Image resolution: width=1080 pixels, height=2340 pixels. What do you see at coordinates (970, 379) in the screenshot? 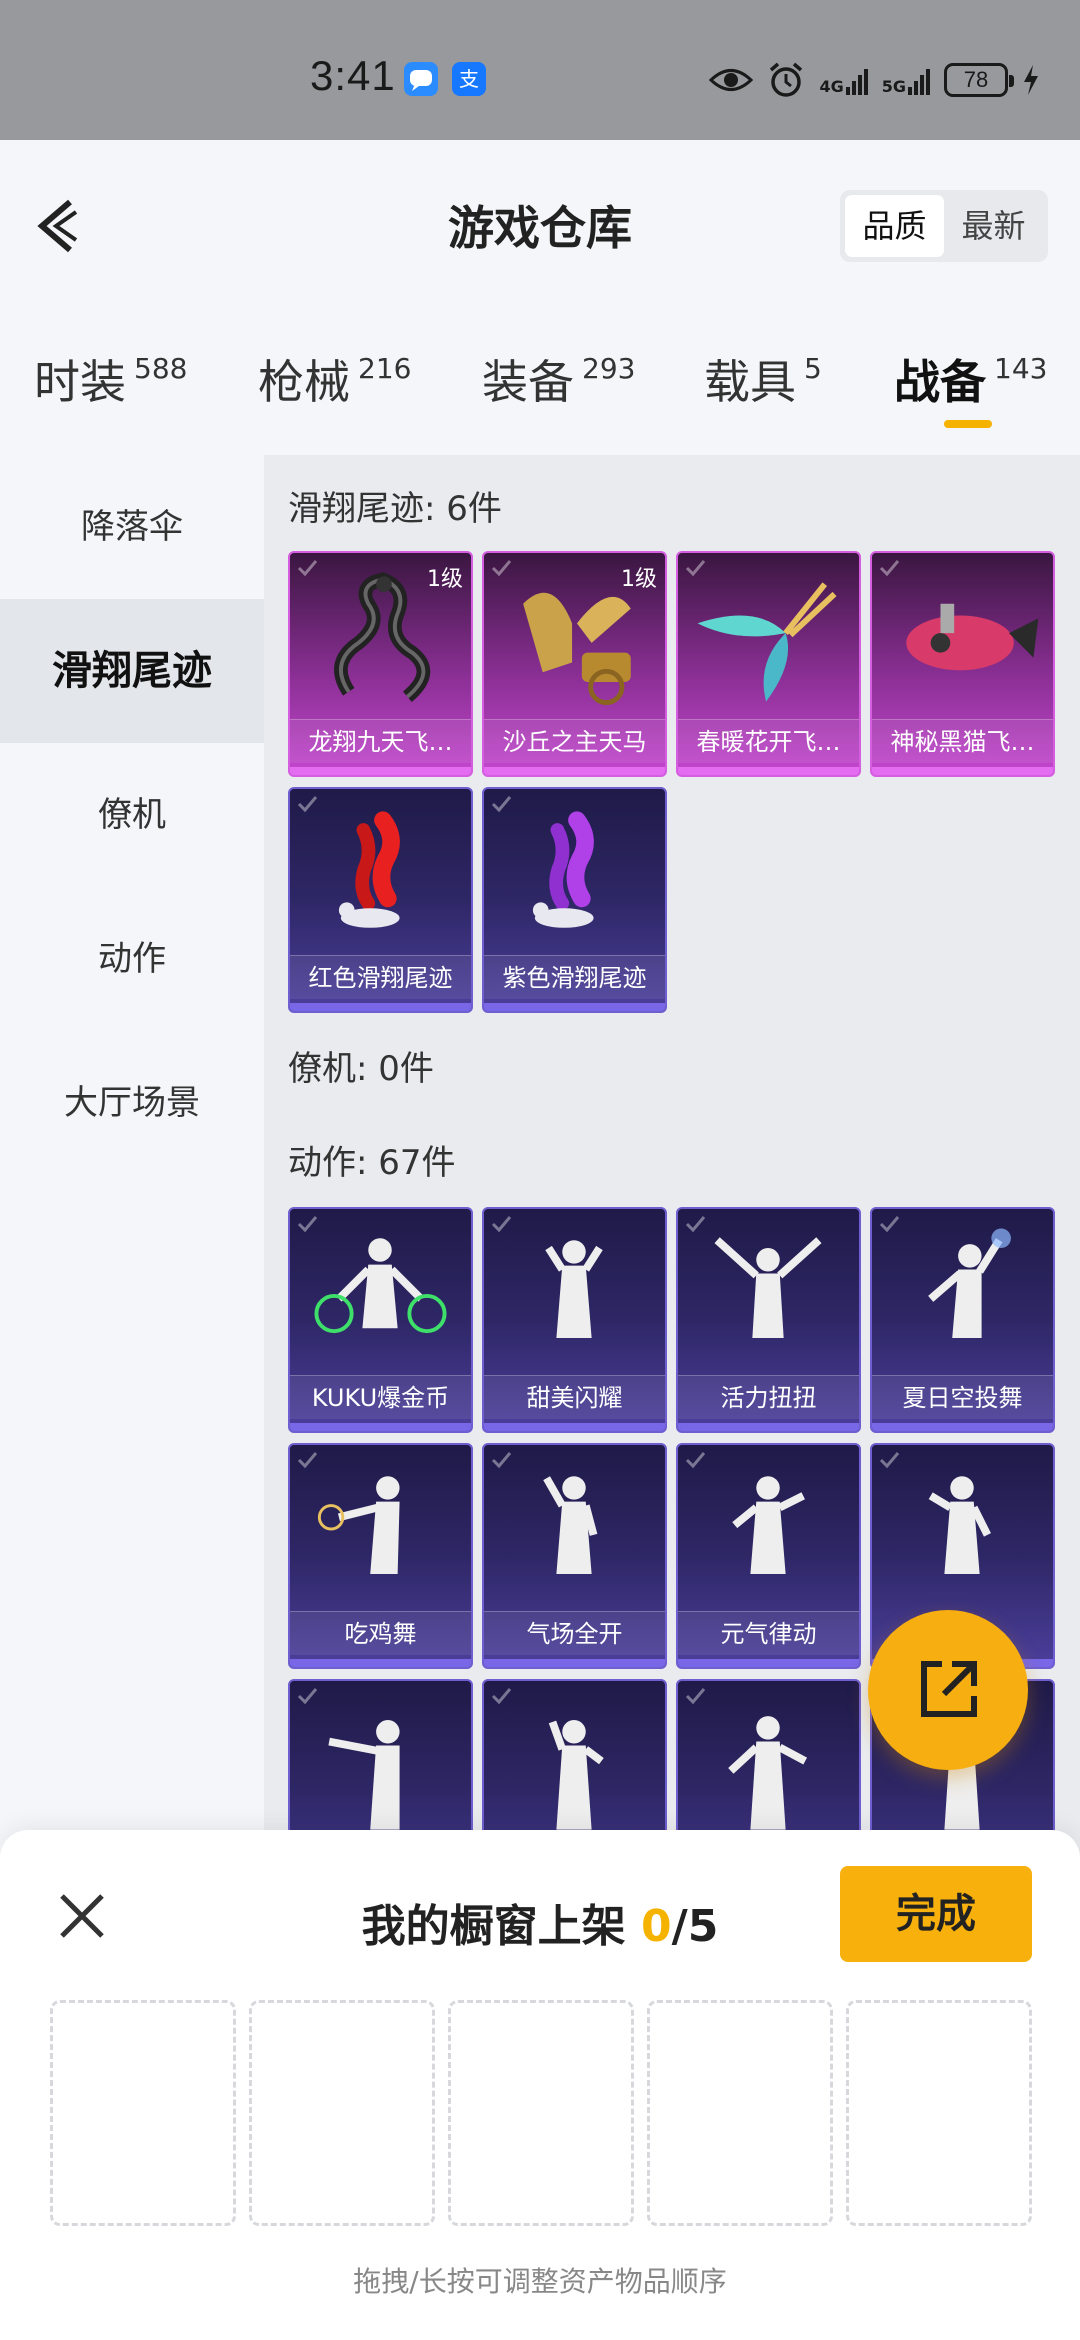
I see `tab-battle-gear: 战备 143` at bounding box center [970, 379].